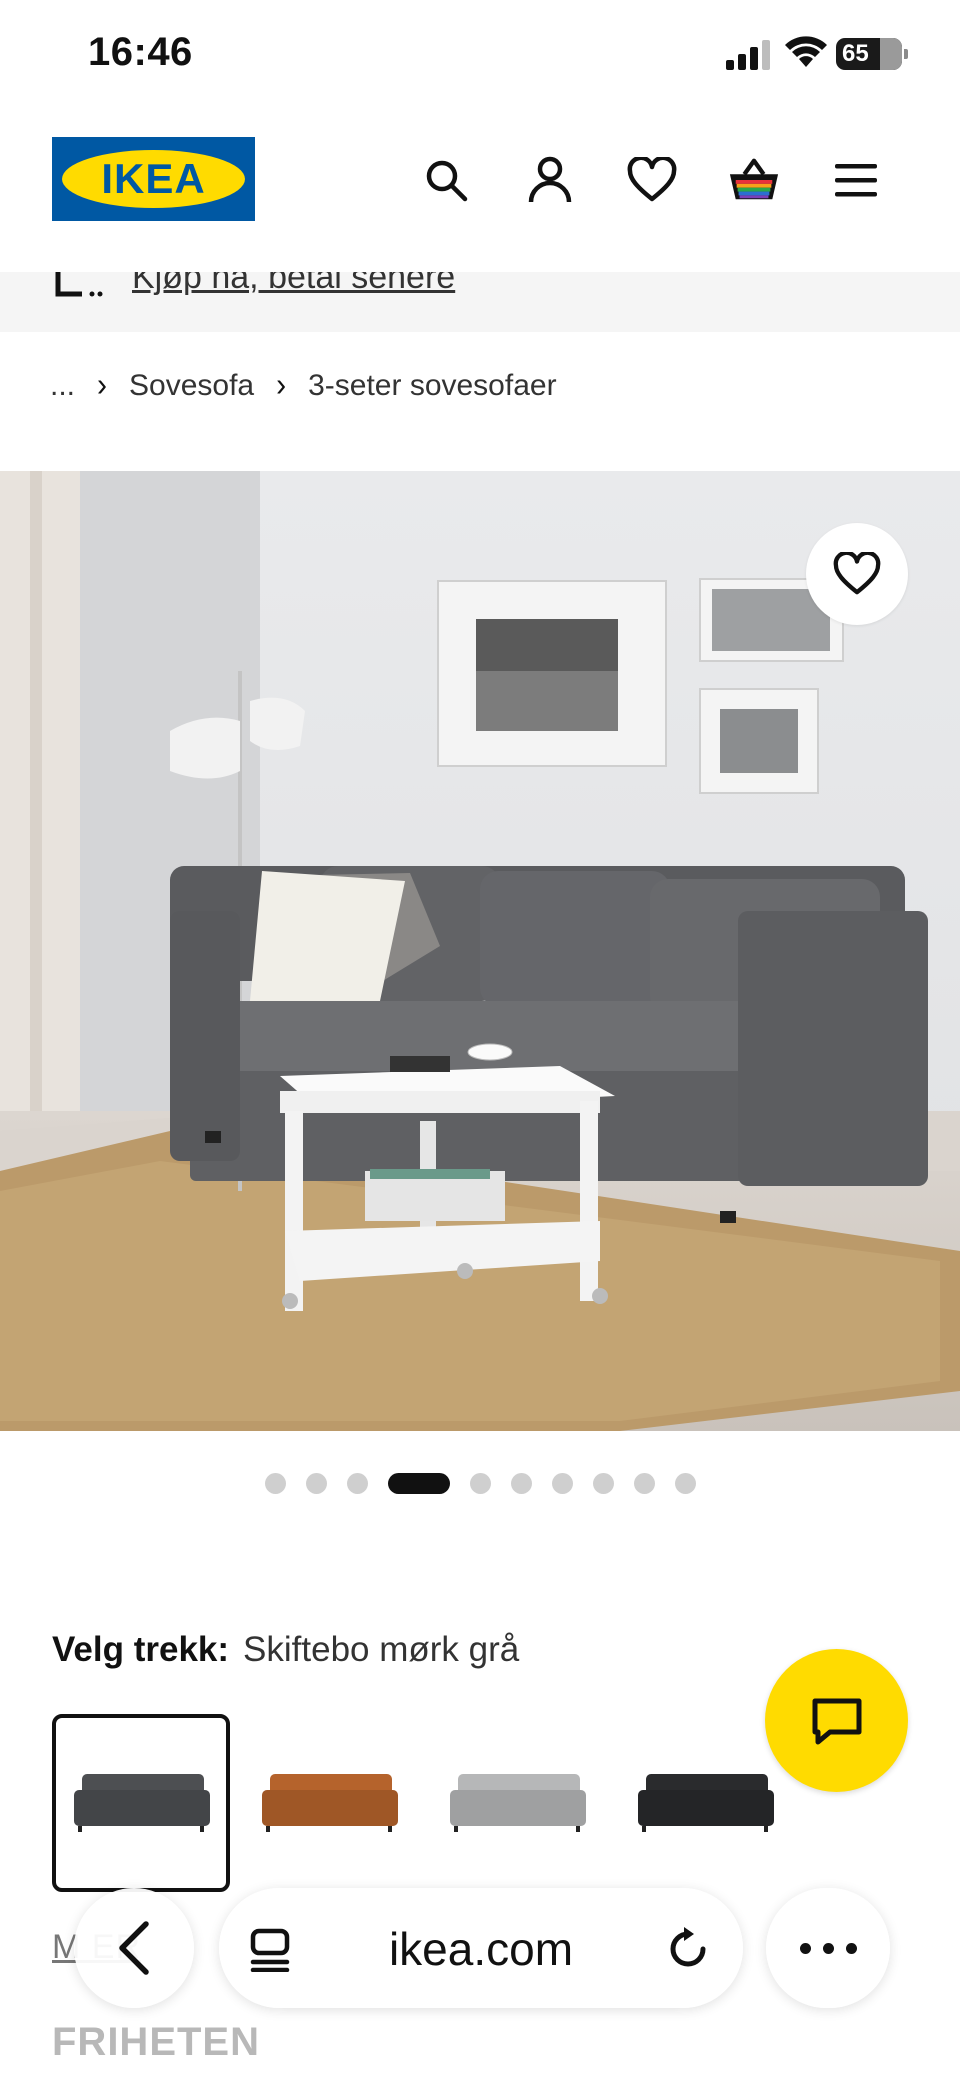  I want to click on swatch-orange, so click(329, 1803).